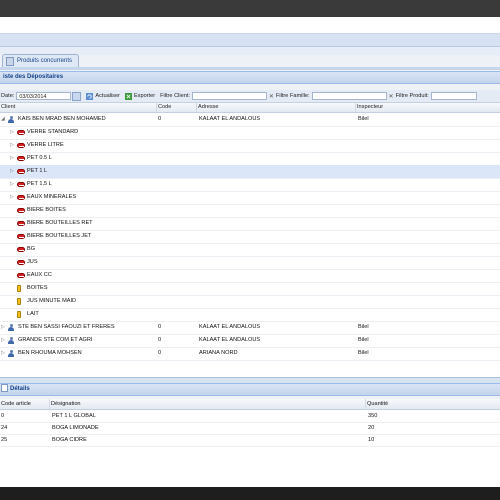  What do you see at coordinates (250, 276) in the screenshot?
I see `tree-row: EAUX CC` at bounding box center [250, 276].